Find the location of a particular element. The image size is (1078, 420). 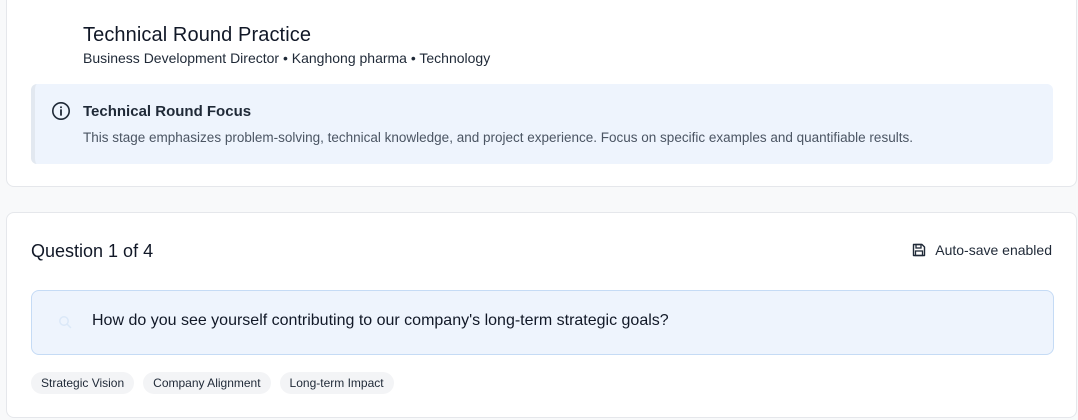

tag: Strategic Vision is located at coordinates (83, 383).